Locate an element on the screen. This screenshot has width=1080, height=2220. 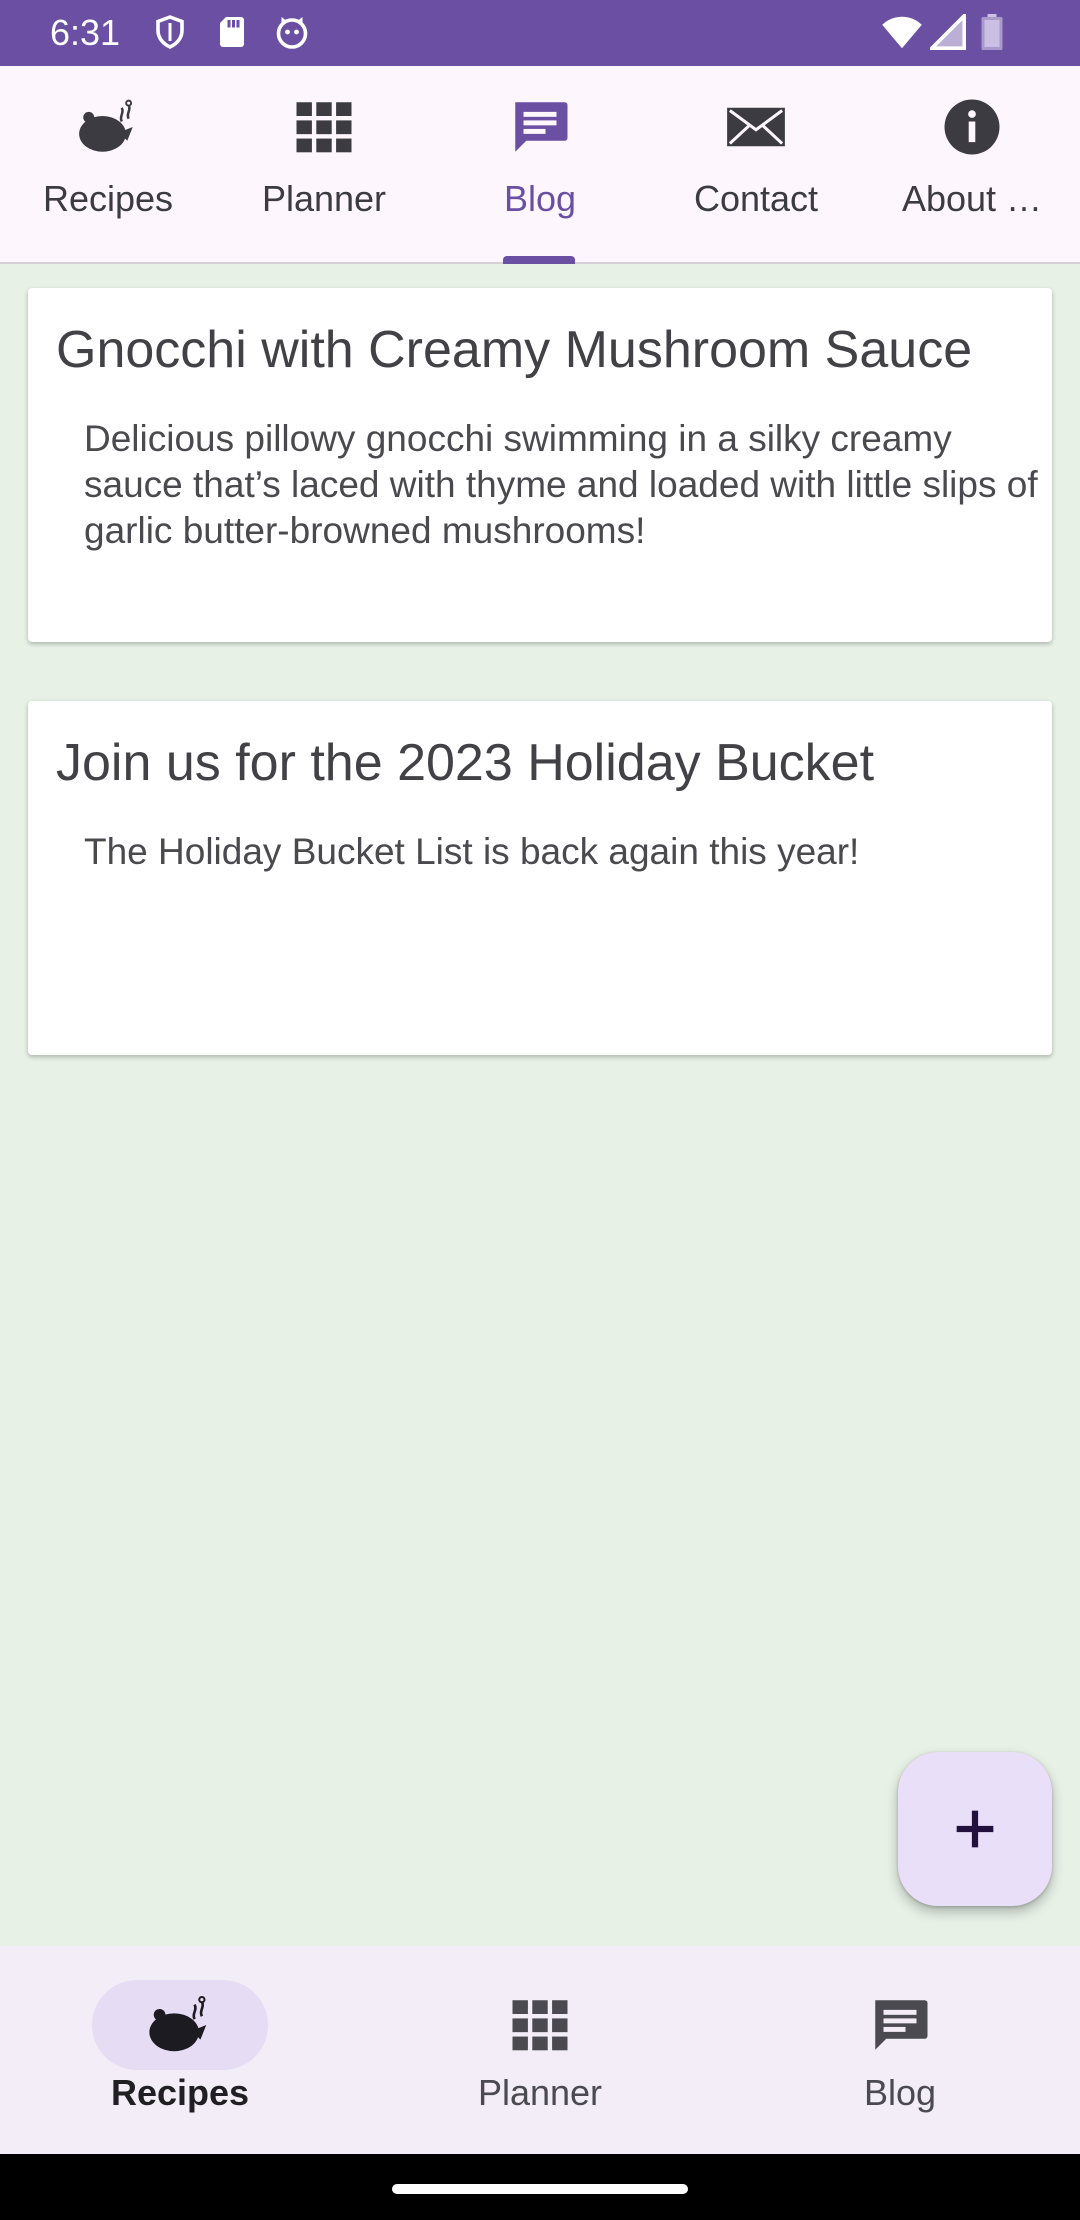
home-gesture-handle is located at coordinates (540, 2189).